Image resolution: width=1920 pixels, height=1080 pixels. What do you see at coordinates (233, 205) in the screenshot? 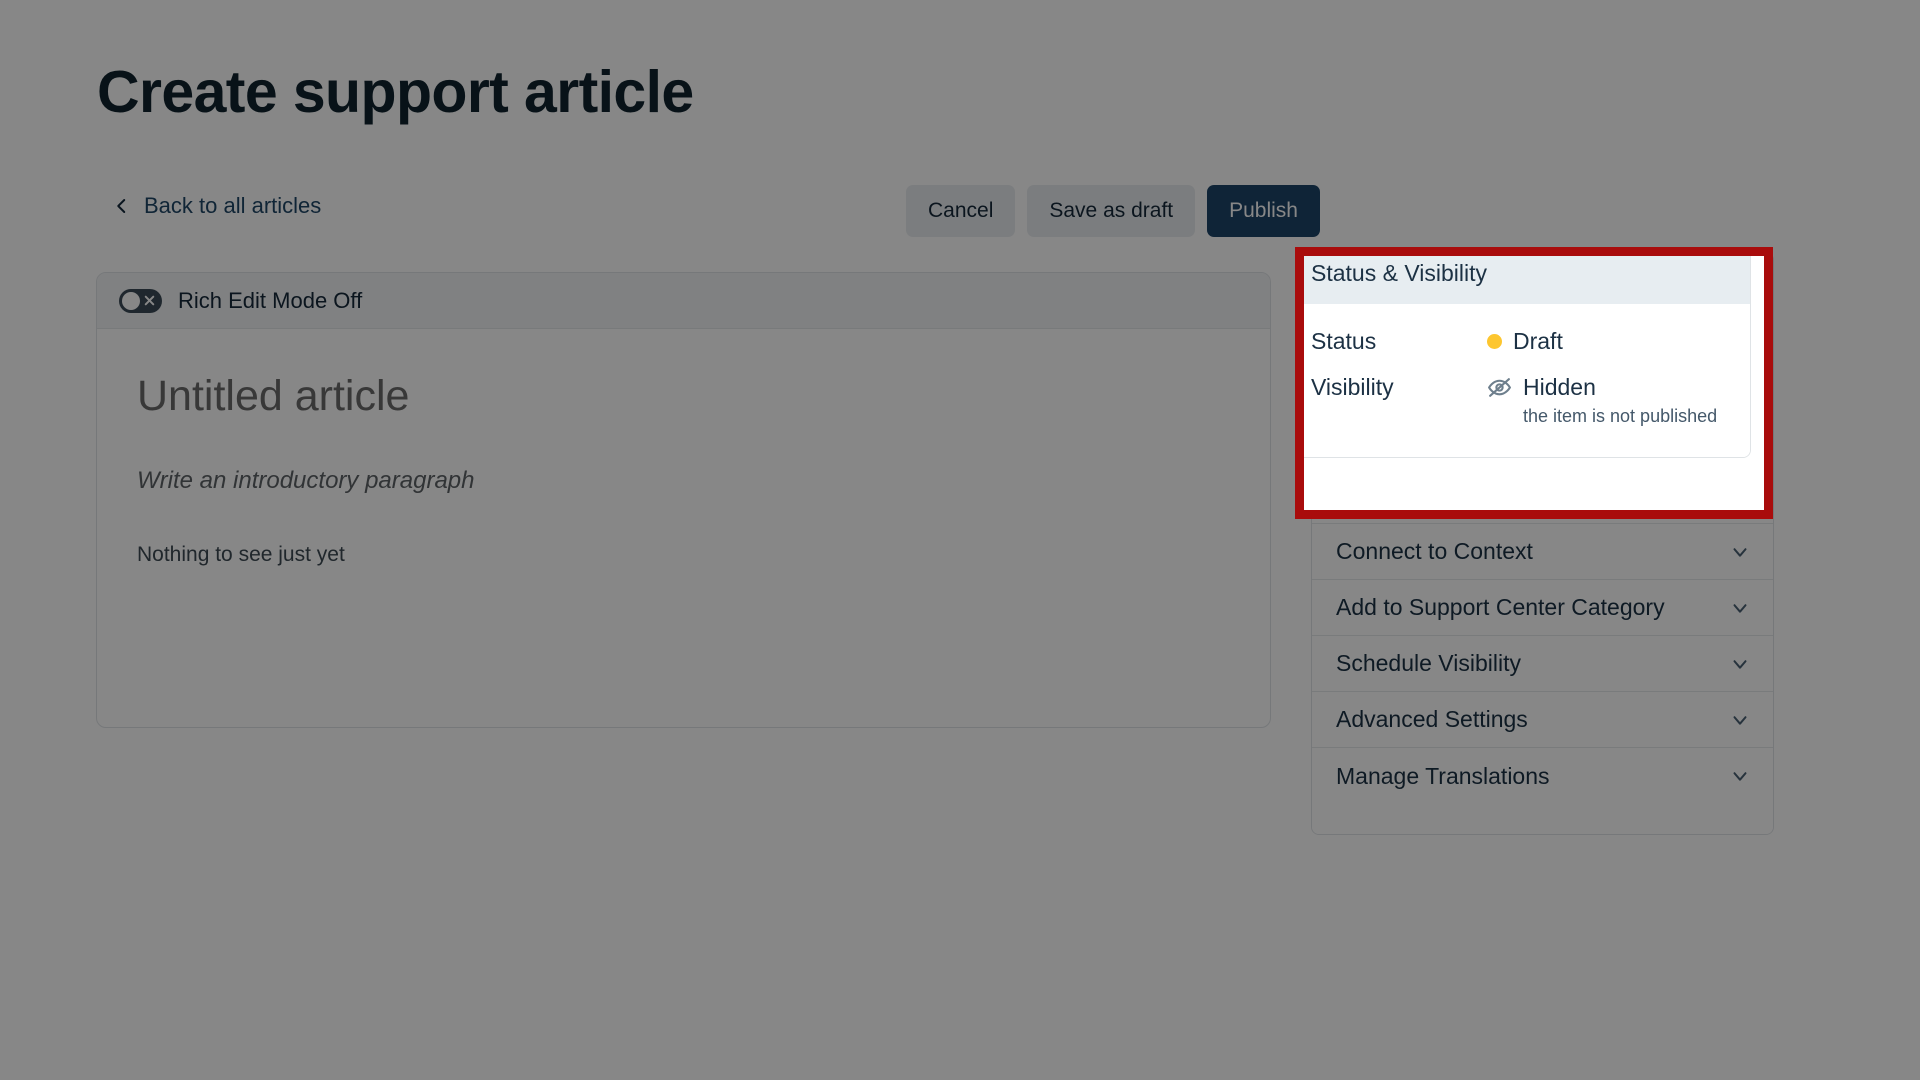
I see `back-link-label: Back to all articles` at bounding box center [233, 205].